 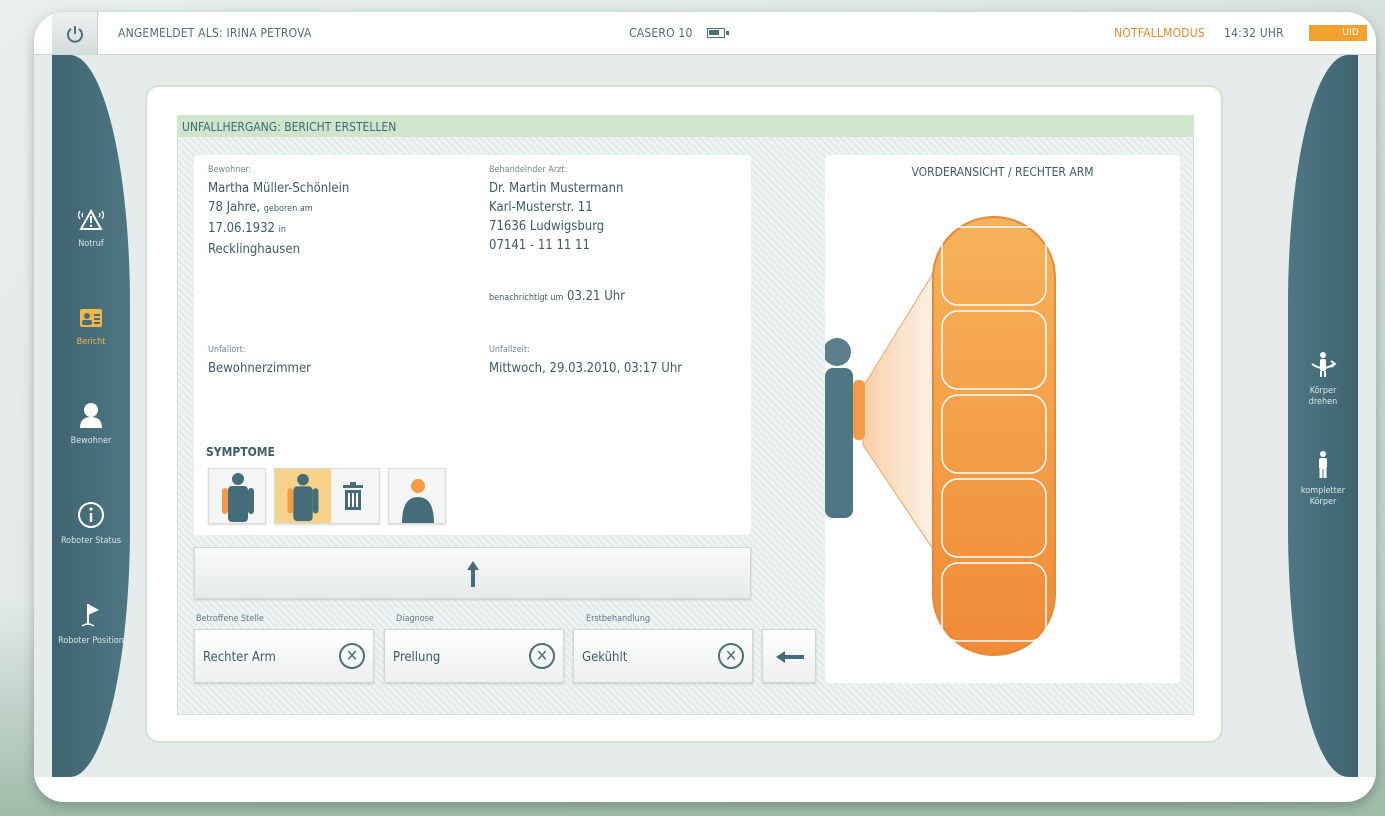 I want to click on nav-koerper-drehen: Körper drehen, so click(x=1323, y=379).